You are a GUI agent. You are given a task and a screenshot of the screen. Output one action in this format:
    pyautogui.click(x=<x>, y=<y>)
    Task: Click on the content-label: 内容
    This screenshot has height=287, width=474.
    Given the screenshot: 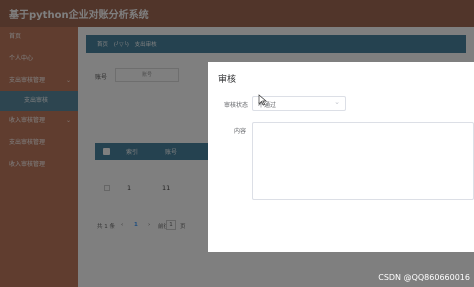 What is the action you would take?
    pyautogui.click(x=240, y=131)
    